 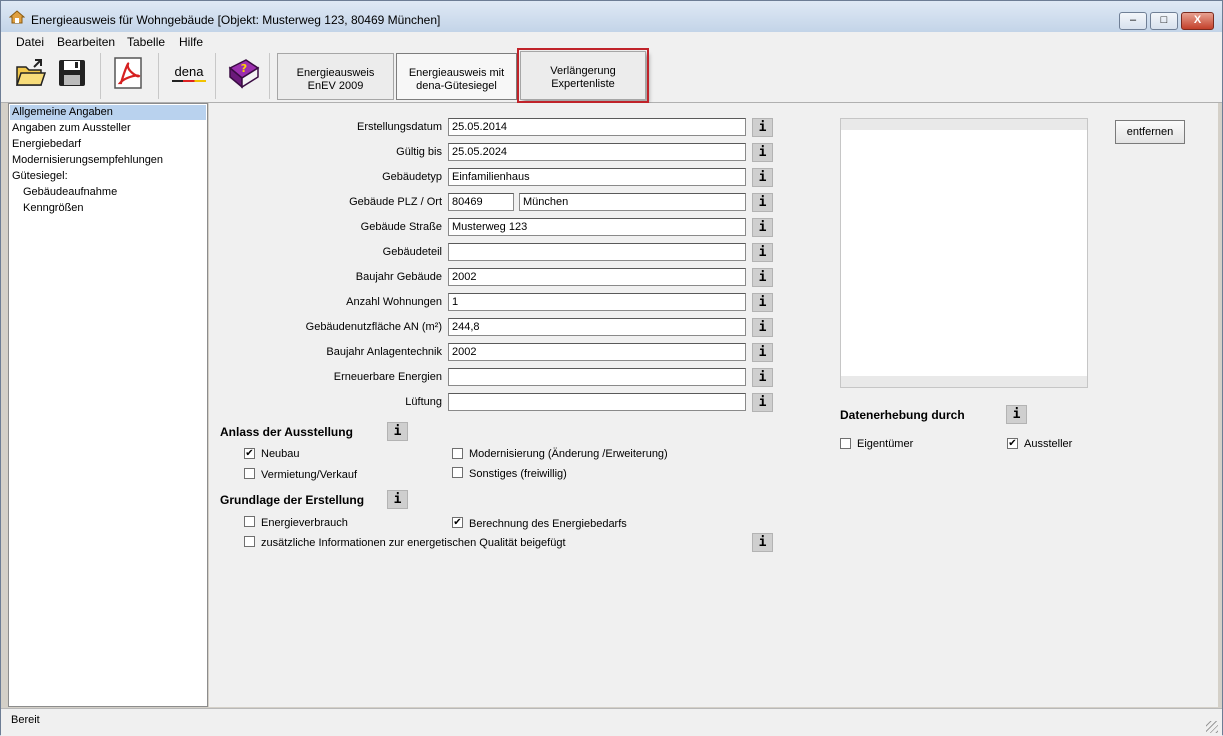 What do you see at coordinates (632, 202) in the screenshot?
I see `ort-field: München` at bounding box center [632, 202].